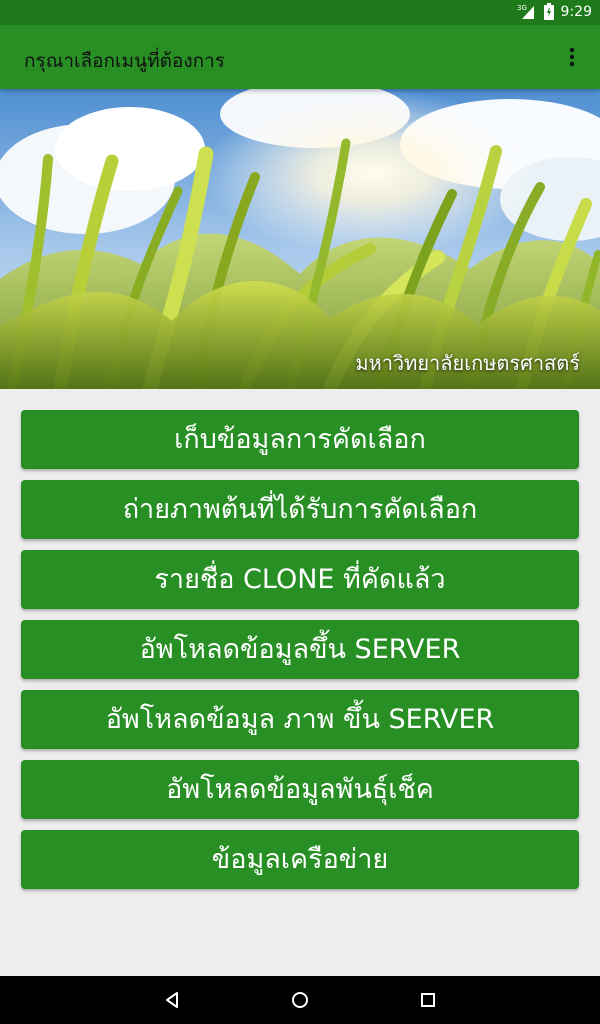  I want to click on signal-icon: 3G, so click(525, 11).